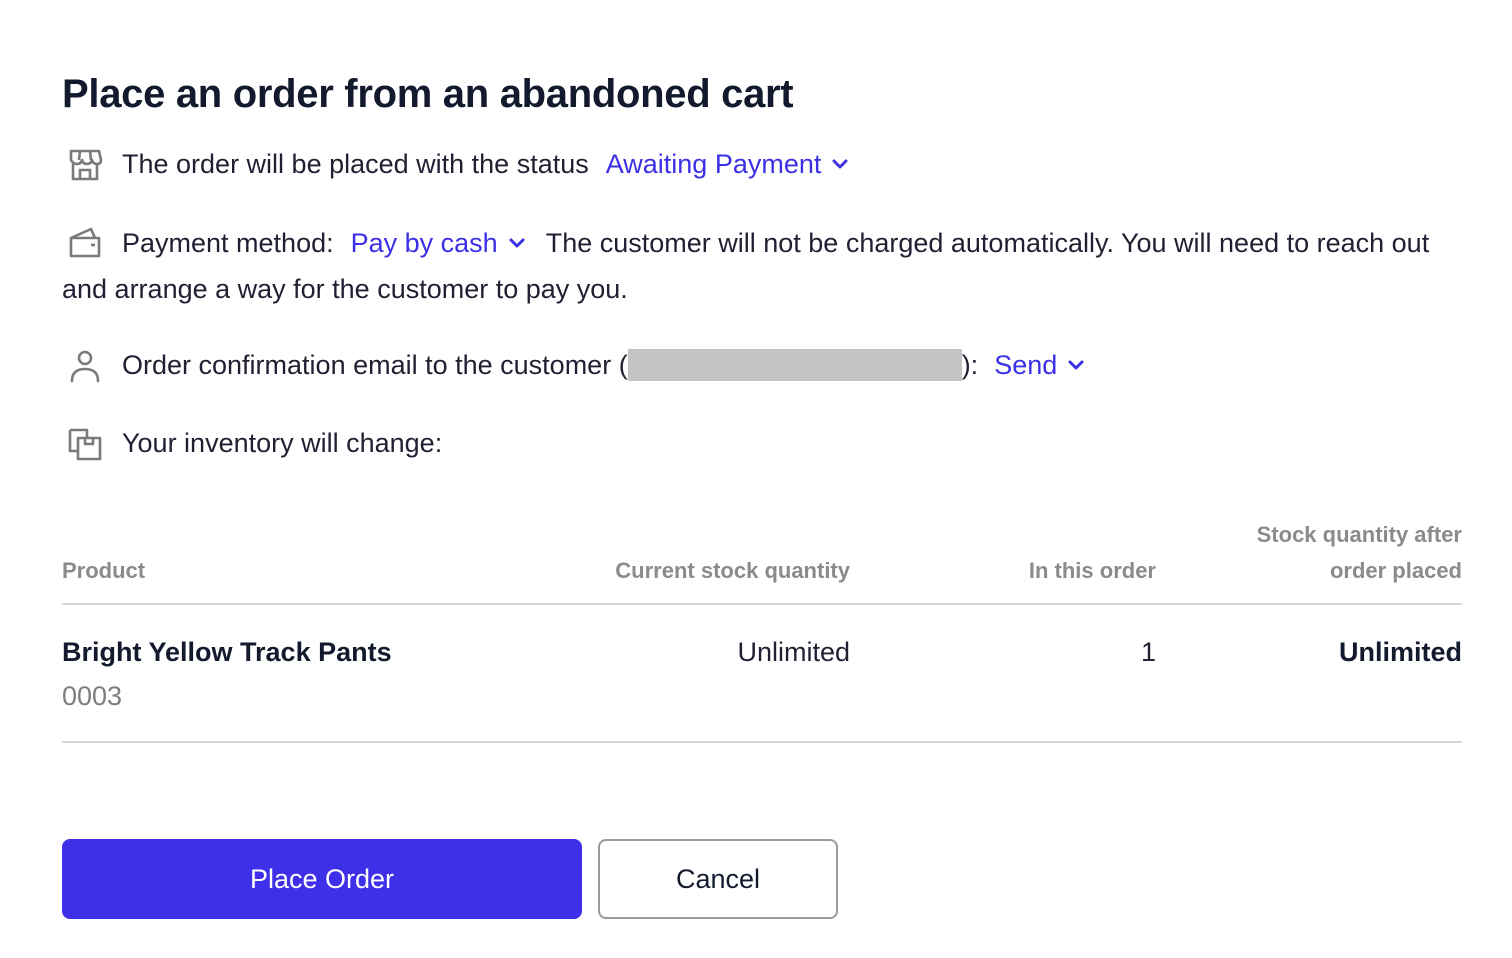 The height and width of the screenshot is (958, 1512). Describe the element at coordinates (794, 365) in the screenshot. I see `redacted-customer-email` at that location.